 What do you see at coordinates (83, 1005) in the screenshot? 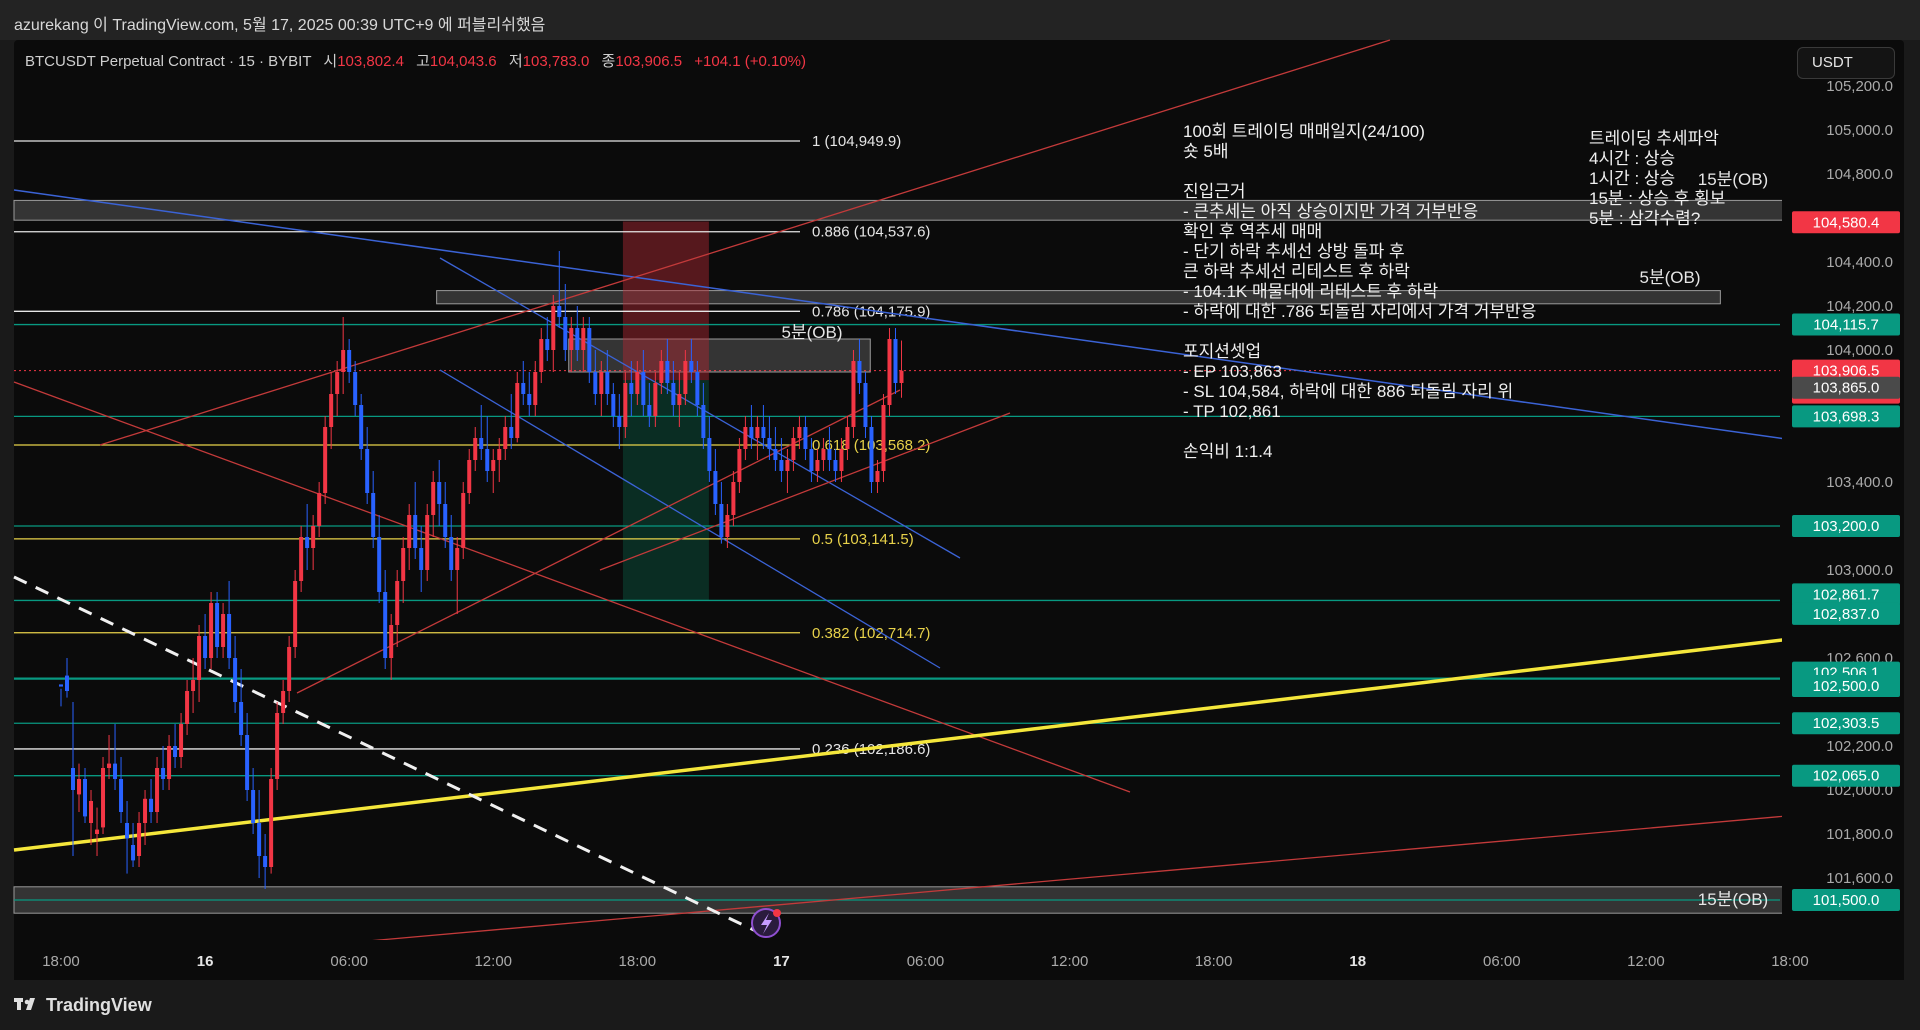
I see `tradingview-logo: TradingView` at bounding box center [83, 1005].